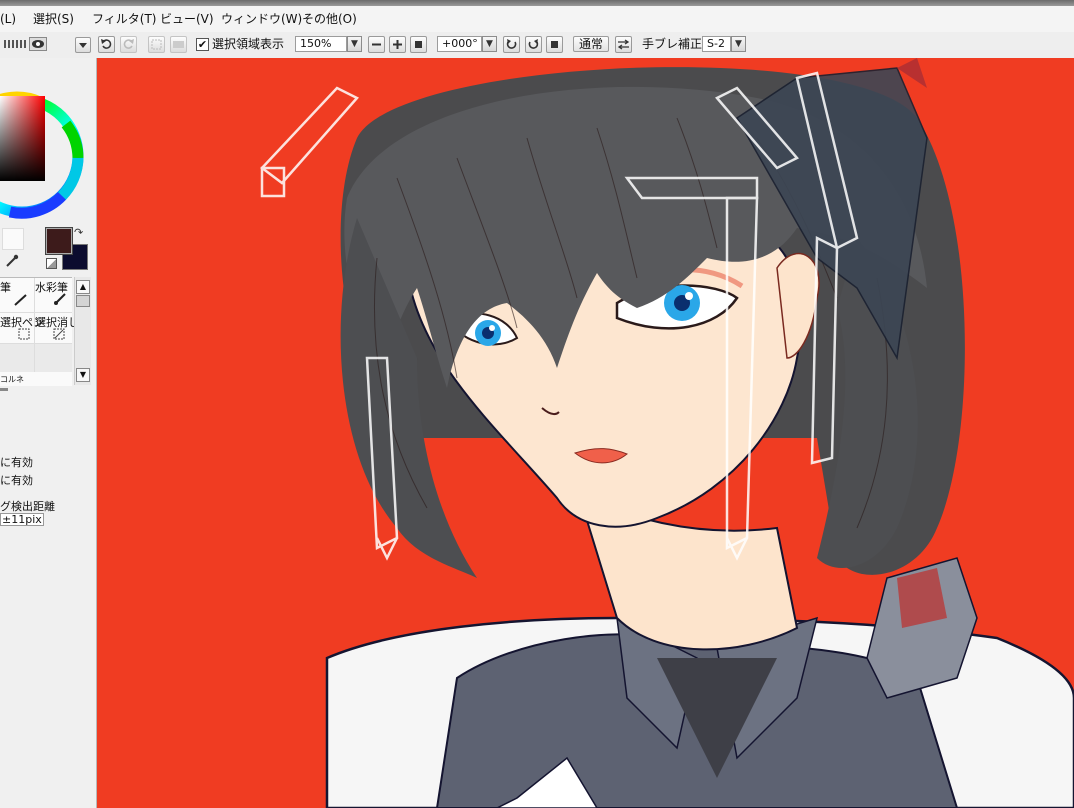 Image resolution: width=1074 pixels, height=808 pixels. What do you see at coordinates (537, 19) in the screenshot?
I see `menu-bar: (L) 選択(S) フィルタ(T) ビュー(V) ウィンドウ(W) その他(O)` at bounding box center [537, 19].